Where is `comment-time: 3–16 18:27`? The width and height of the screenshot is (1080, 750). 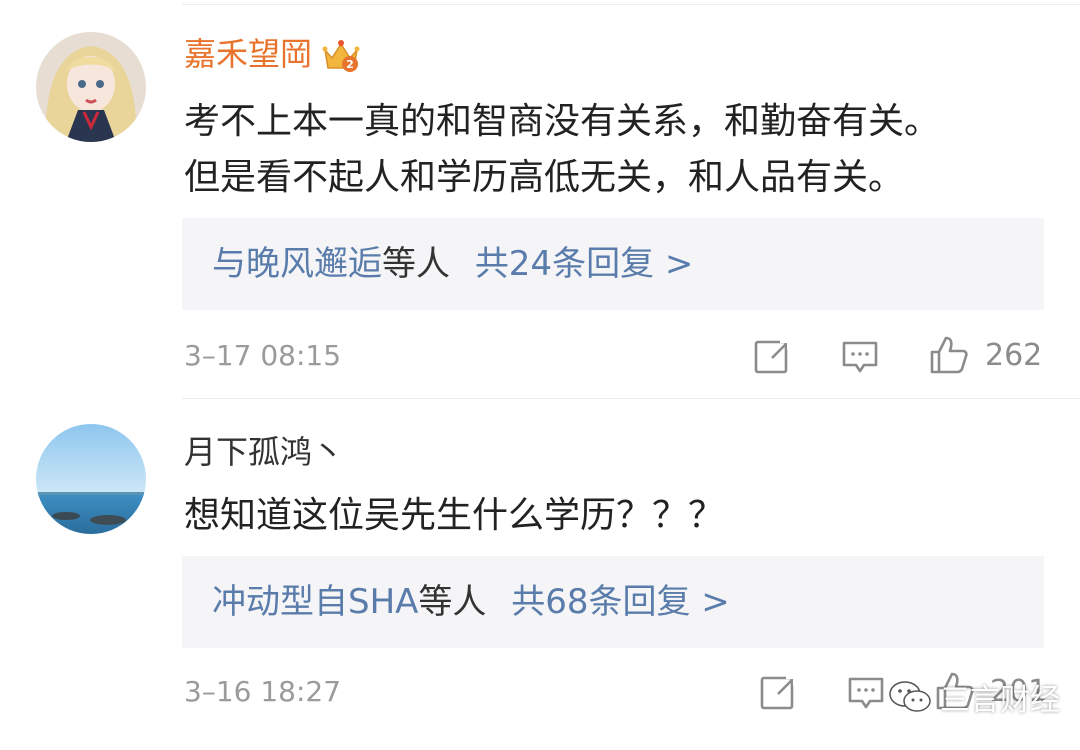 comment-time: 3–16 18:27 is located at coordinates (263, 691).